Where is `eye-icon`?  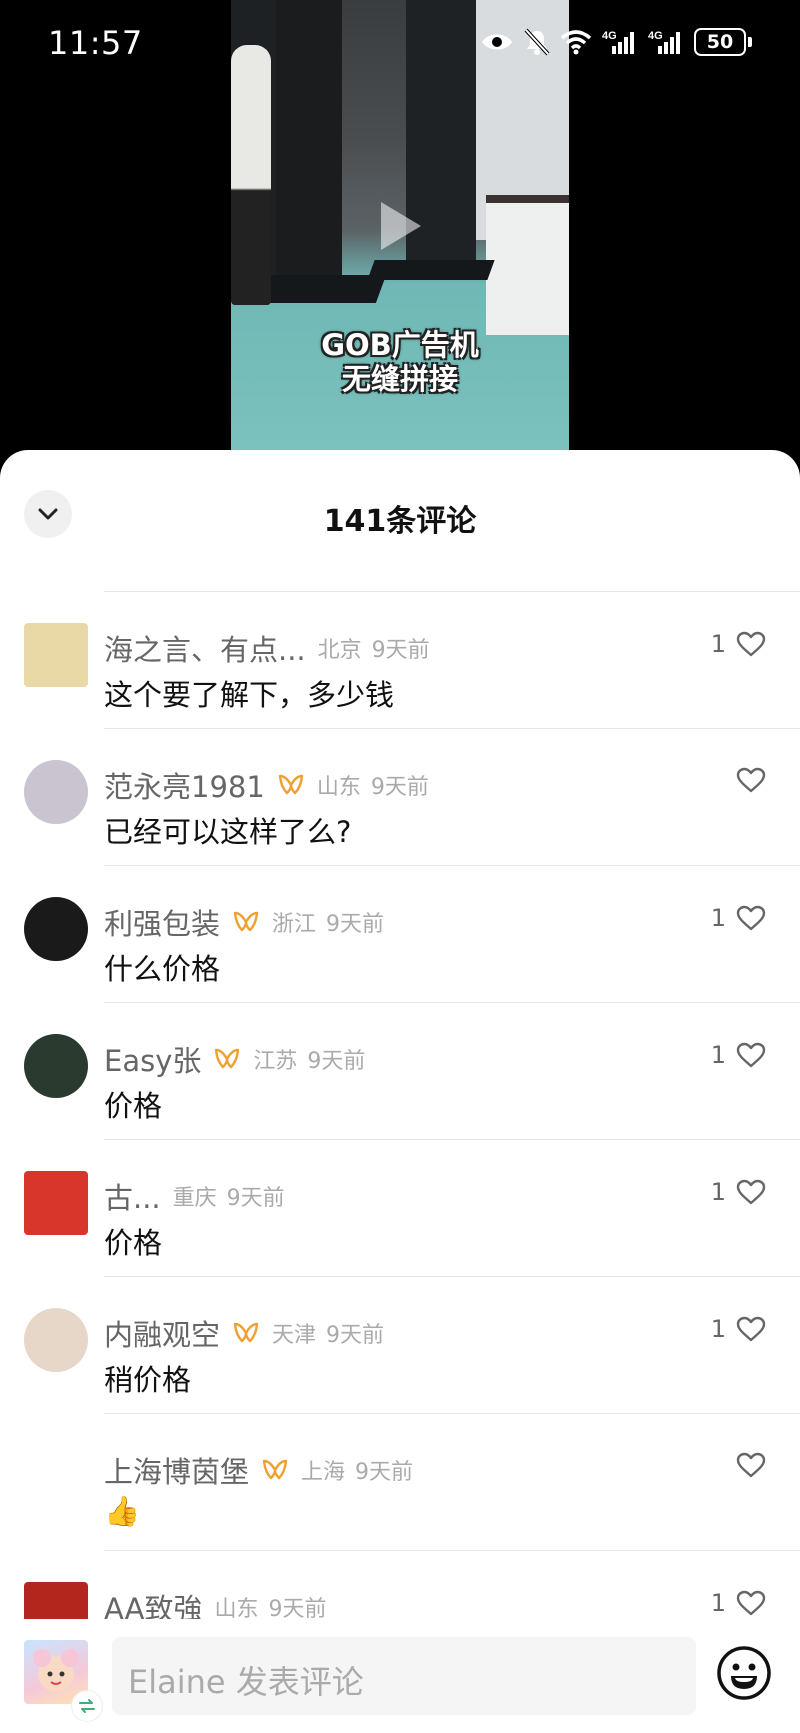 eye-icon is located at coordinates (497, 42).